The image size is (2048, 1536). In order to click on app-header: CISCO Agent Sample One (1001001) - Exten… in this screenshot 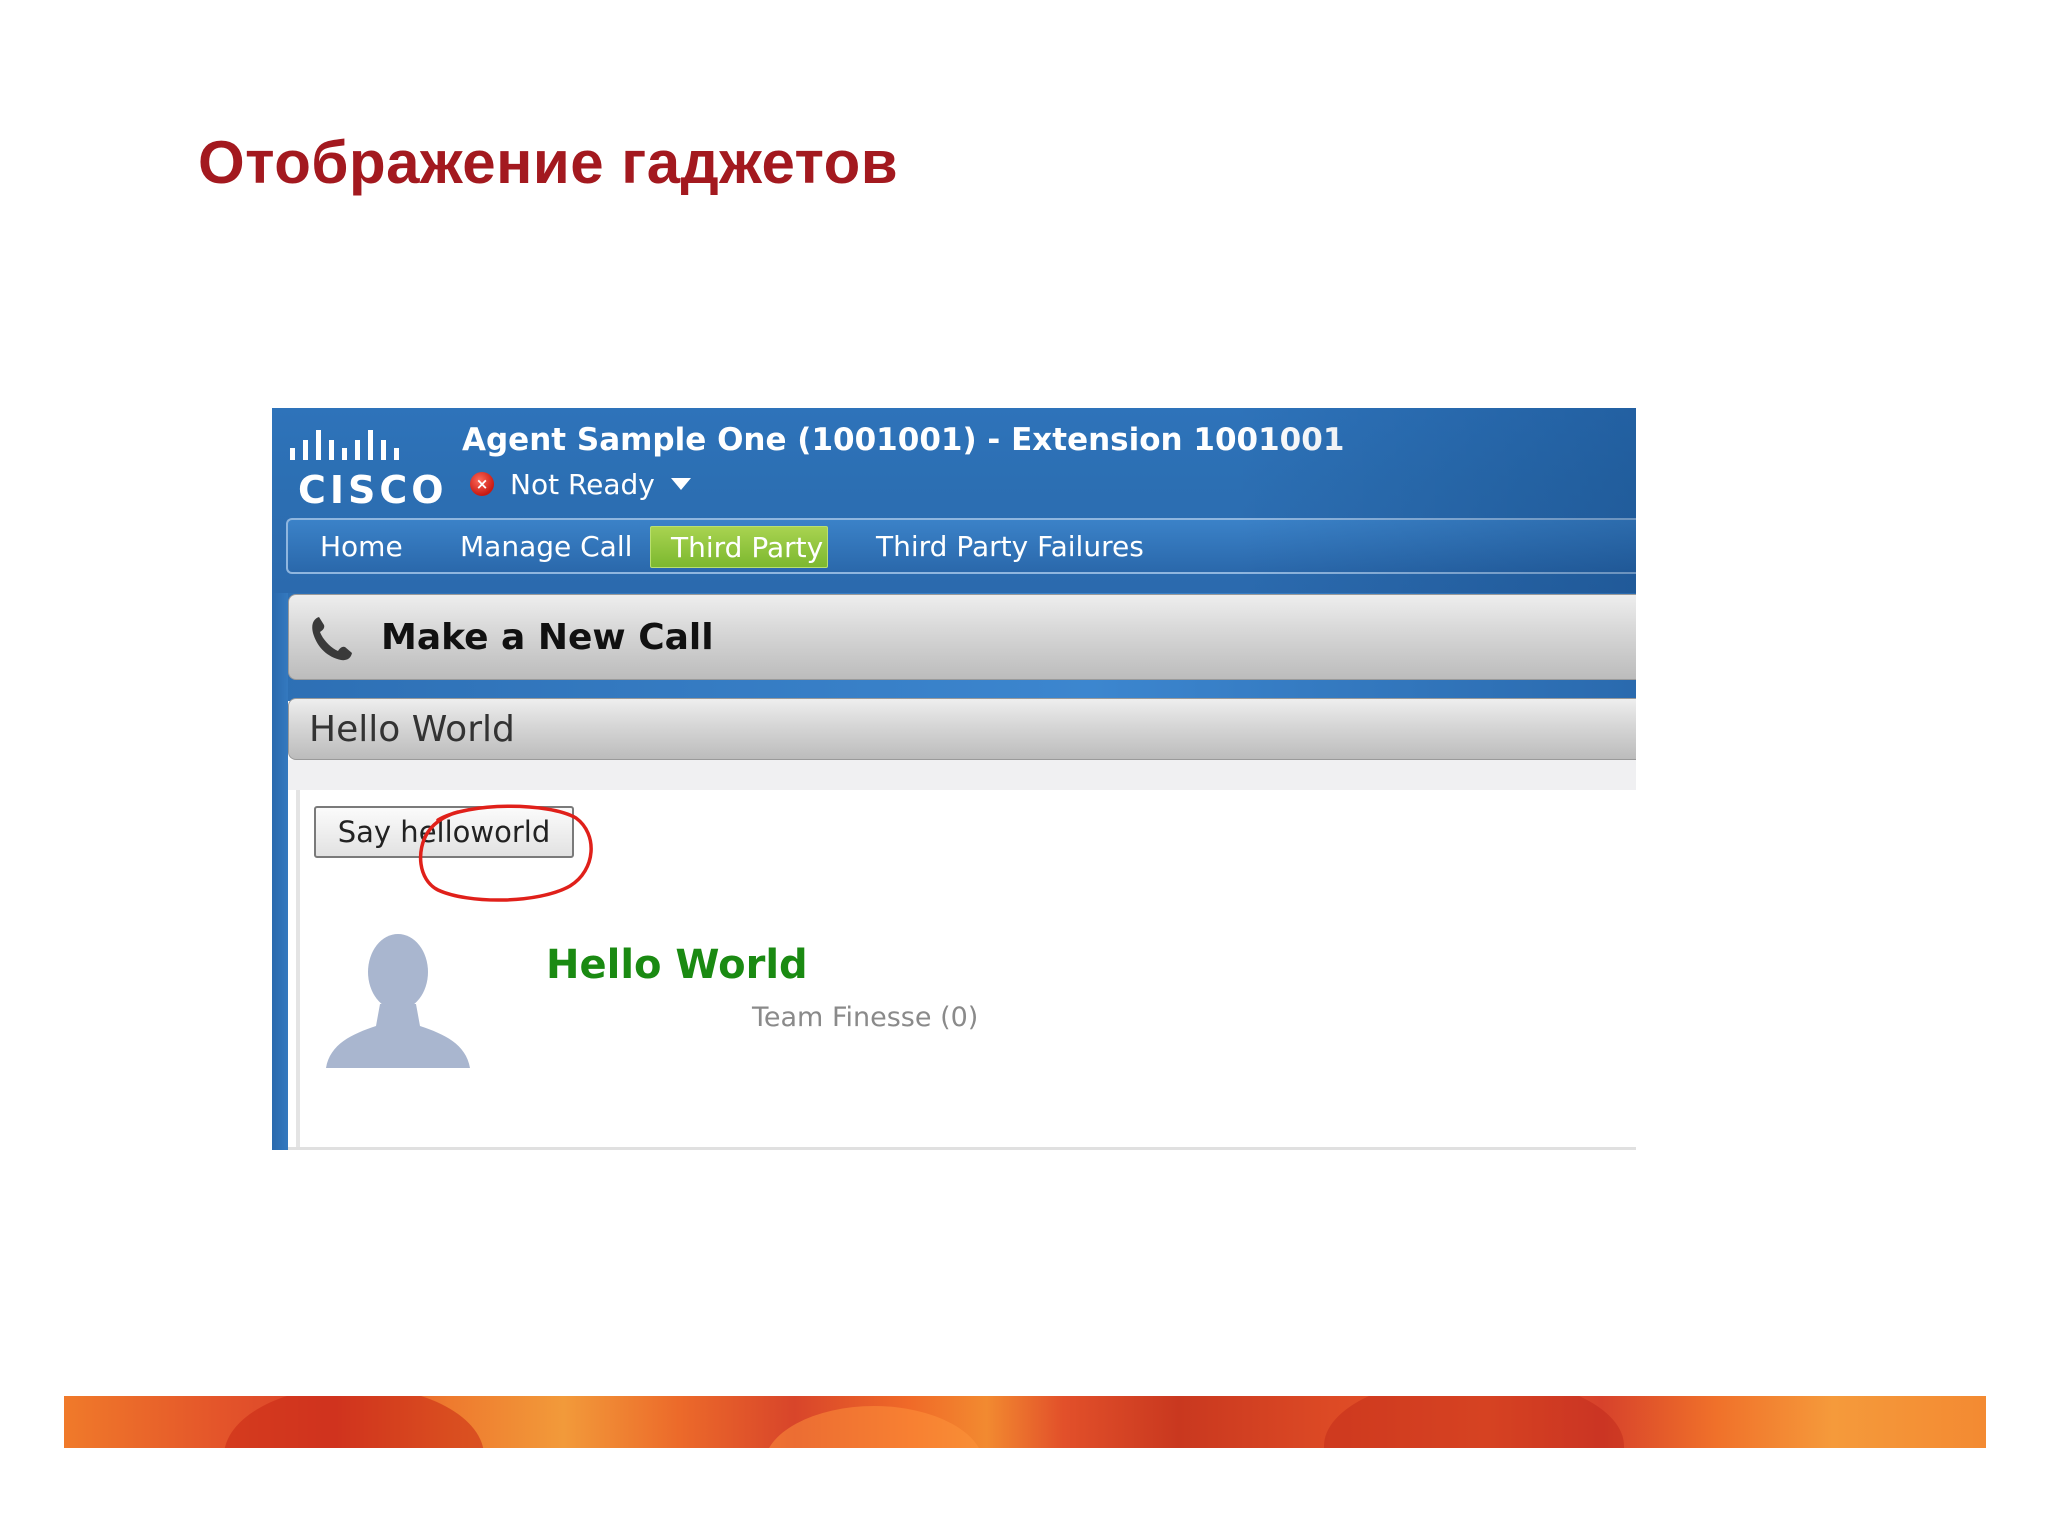, I will do `click(954, 500)`.